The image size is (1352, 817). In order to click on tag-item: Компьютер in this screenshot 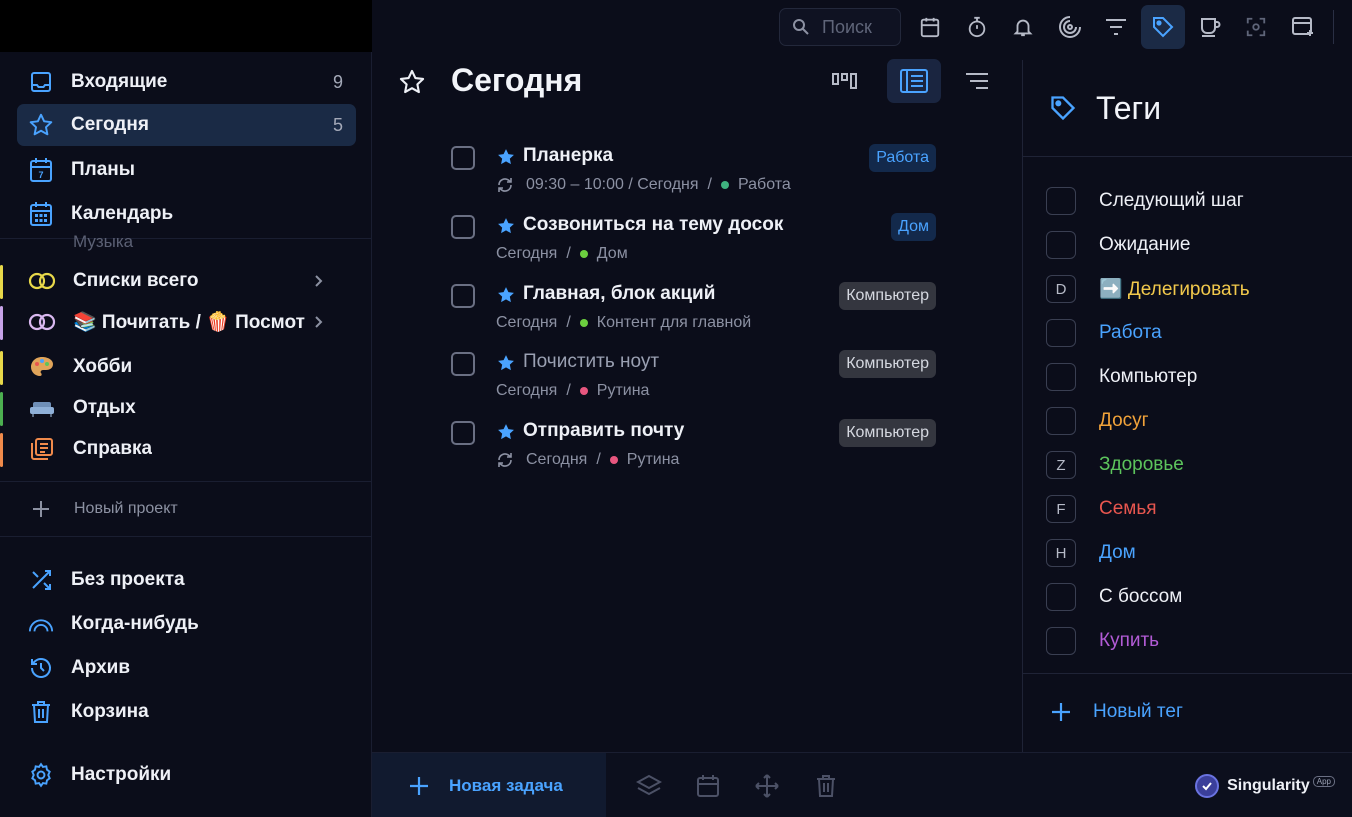, I will do `click(1196, 377)`.